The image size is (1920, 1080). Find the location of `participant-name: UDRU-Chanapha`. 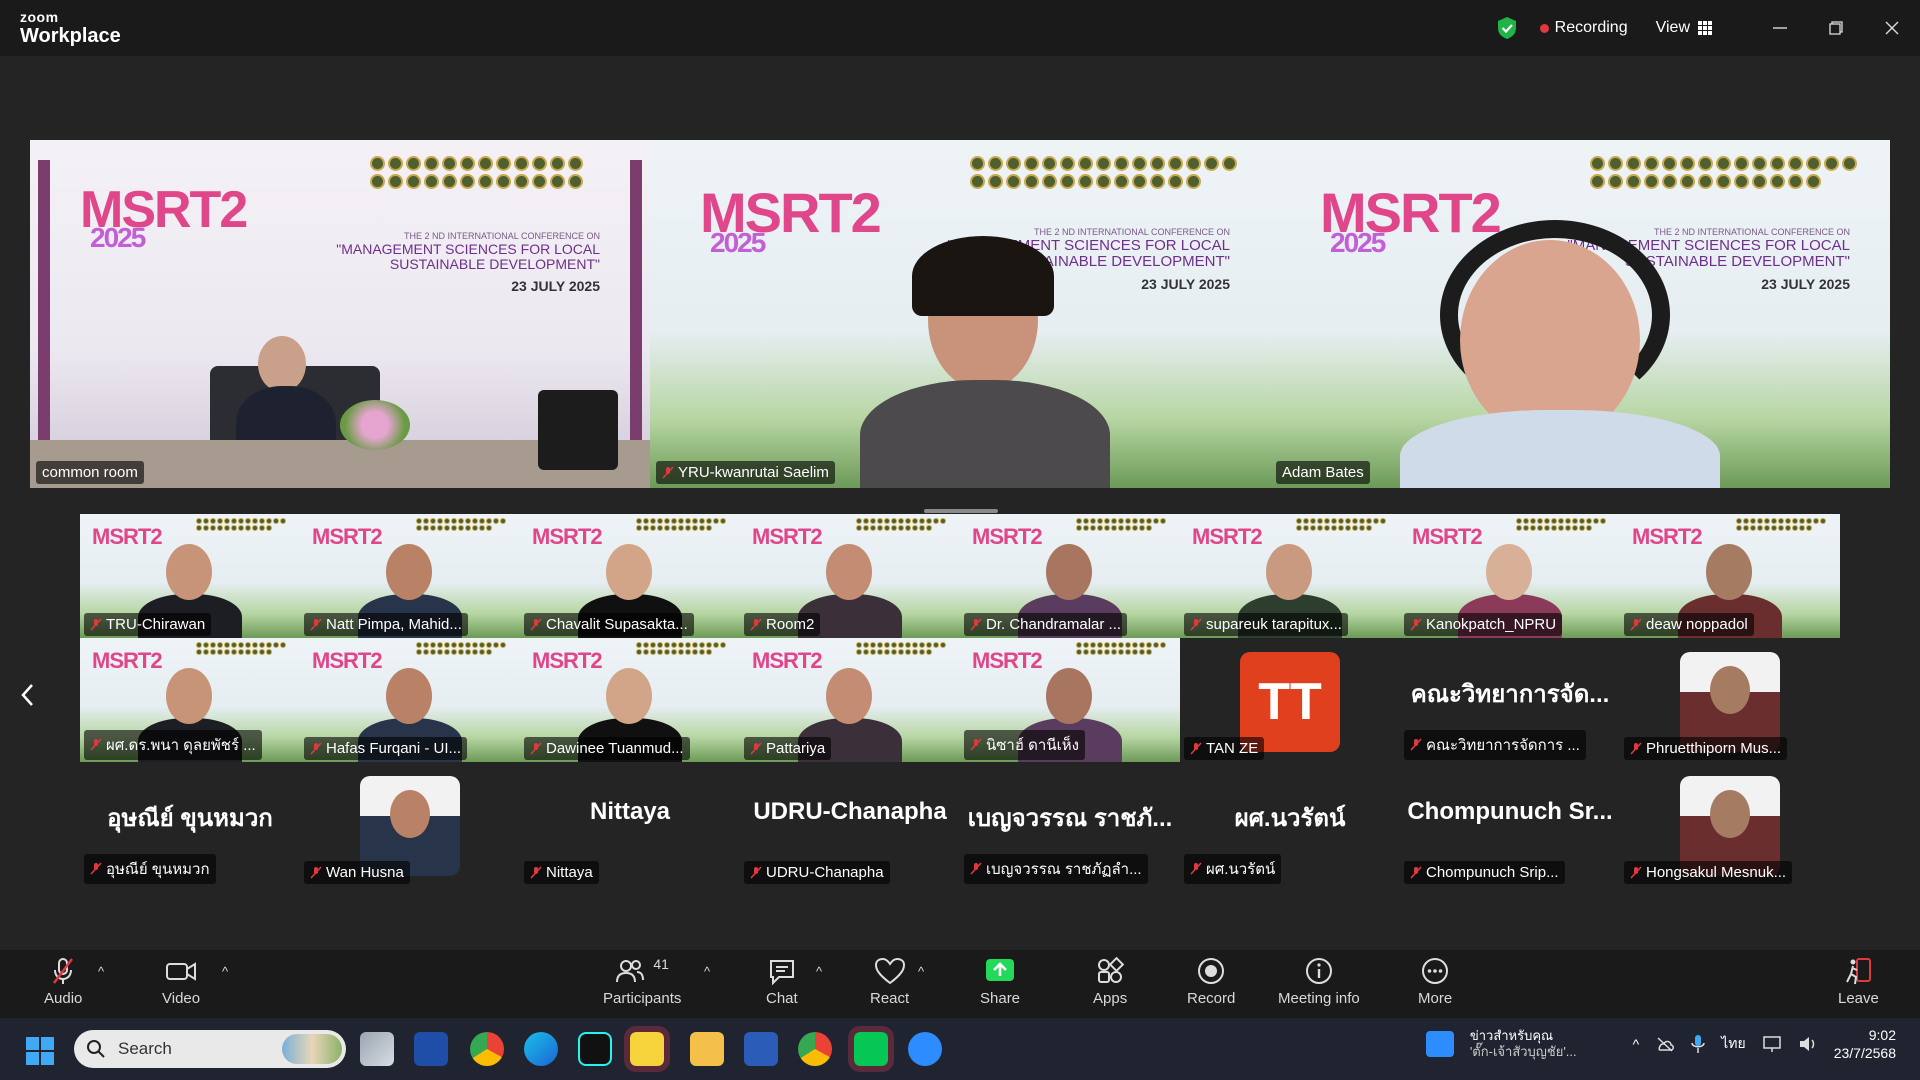

participant-name: UDRU-Chanapha is located at coordinates (825, 872).